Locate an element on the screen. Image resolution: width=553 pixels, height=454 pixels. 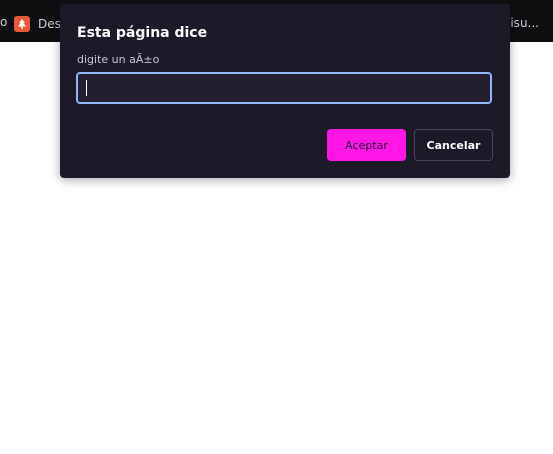
ok-button: Aceptar is located at coordinates (366, 145).